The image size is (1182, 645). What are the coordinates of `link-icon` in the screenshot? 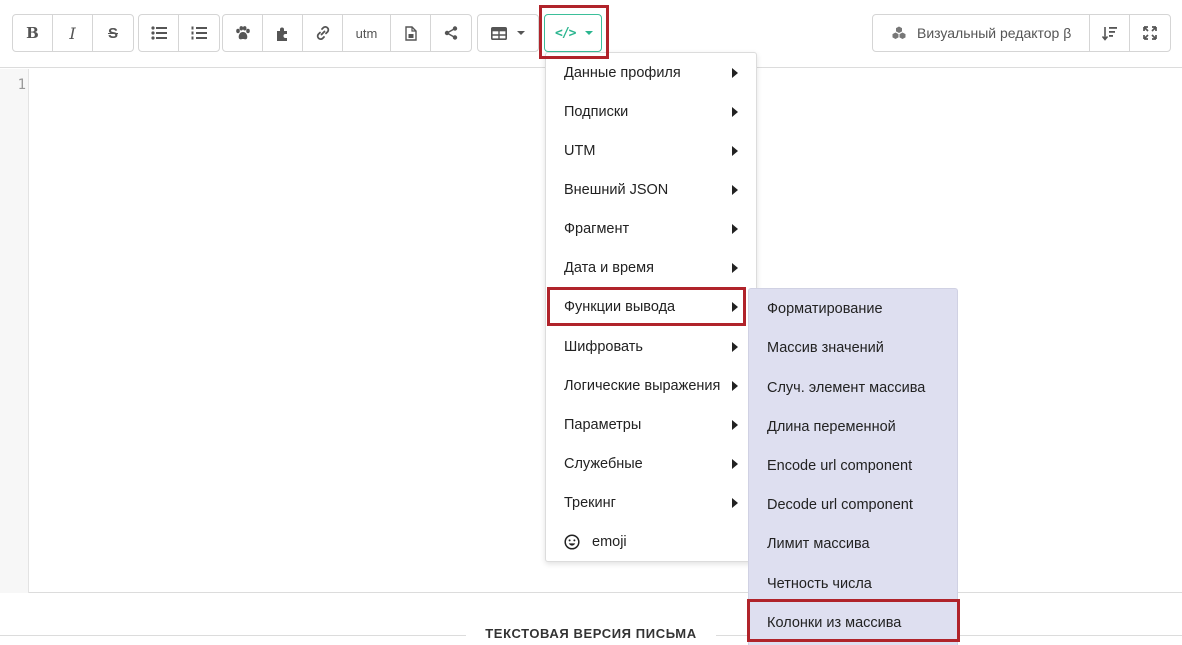 It's located at (322, 33).